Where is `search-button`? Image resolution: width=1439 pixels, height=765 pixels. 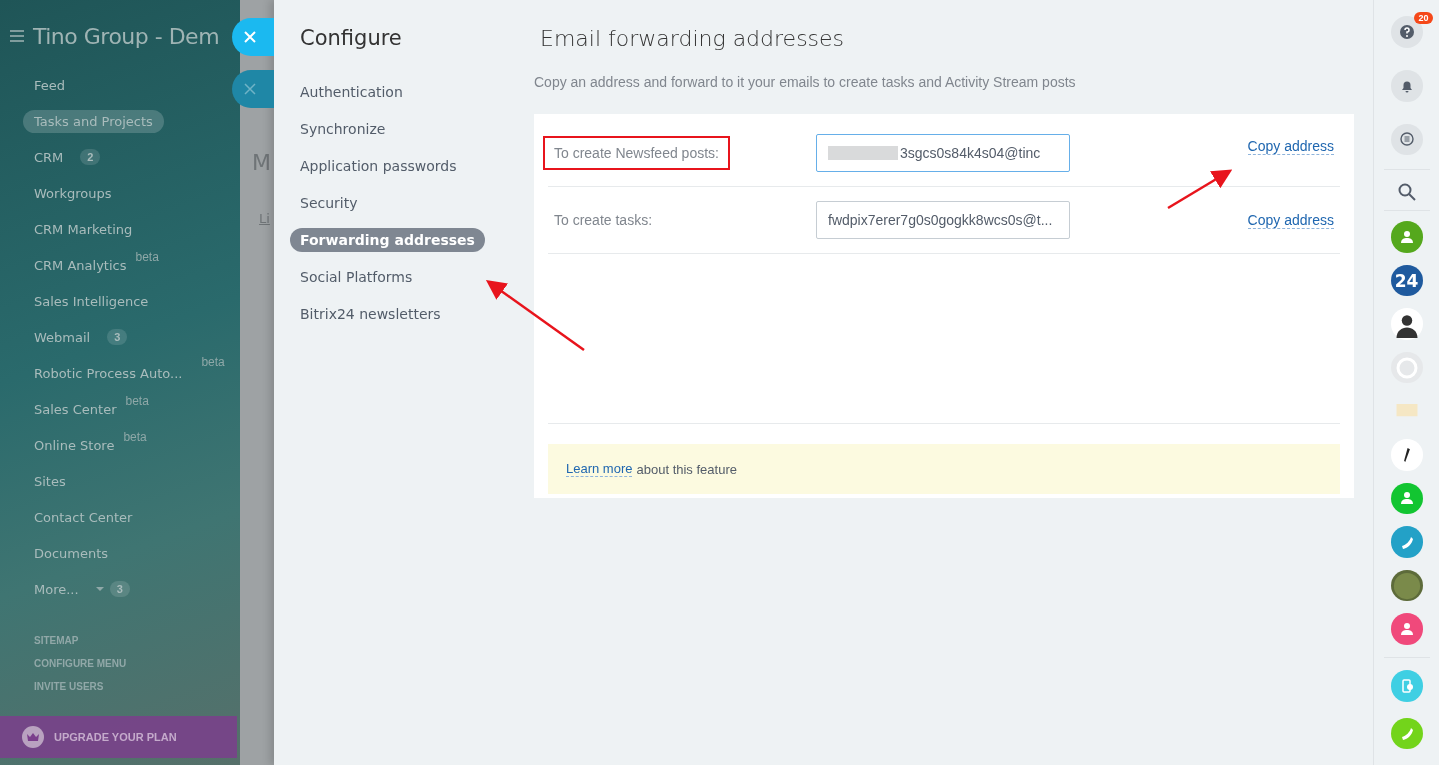 search-button is located at coordinates (1406, 192).